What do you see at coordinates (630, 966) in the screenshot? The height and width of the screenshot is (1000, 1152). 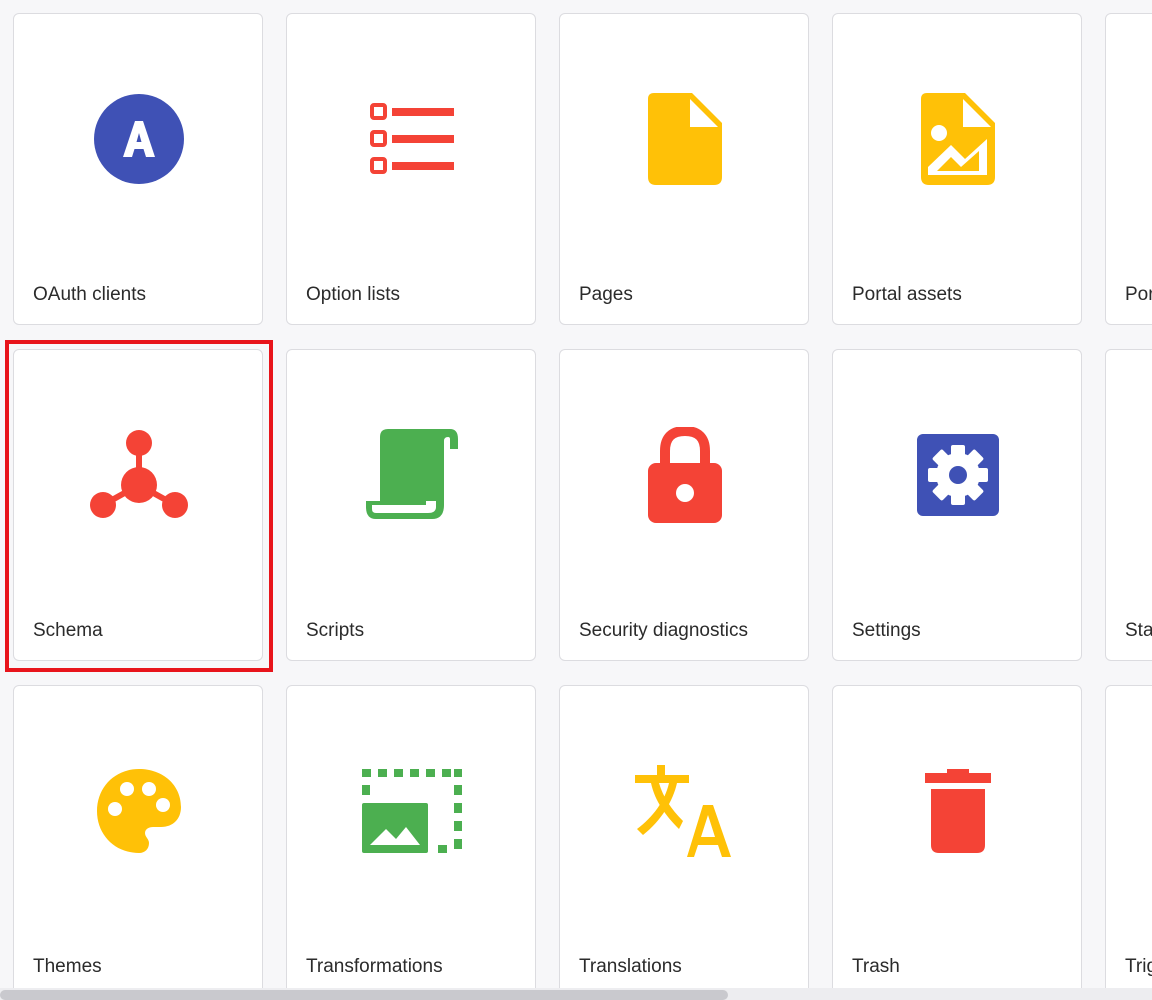 I see `tile-label: Translations` at bounding box center [630, 966].